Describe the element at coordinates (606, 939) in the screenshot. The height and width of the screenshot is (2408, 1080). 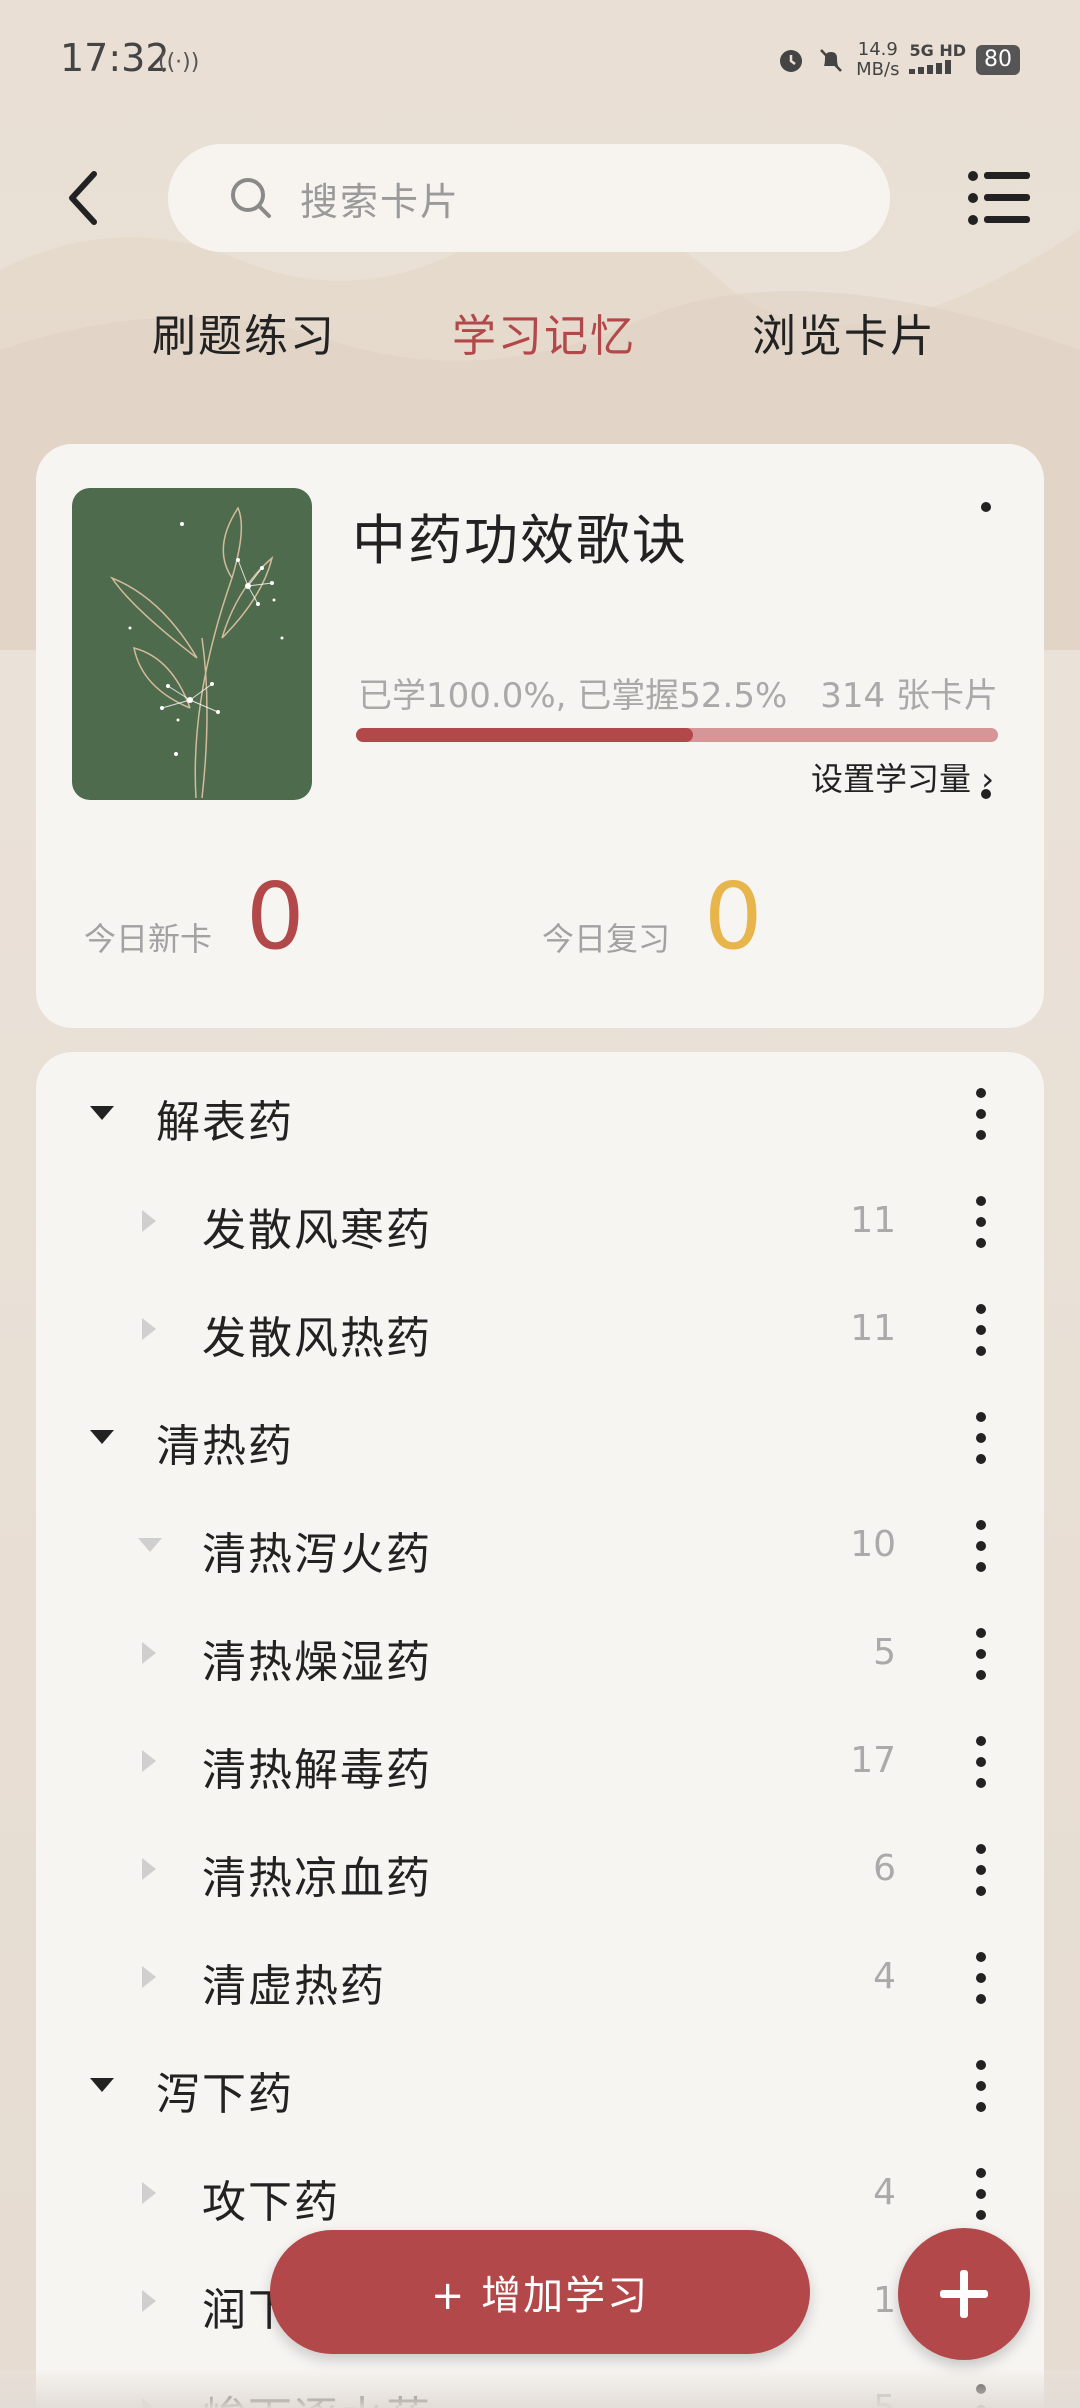
I see `review-today-label: 今日复习` at that location.